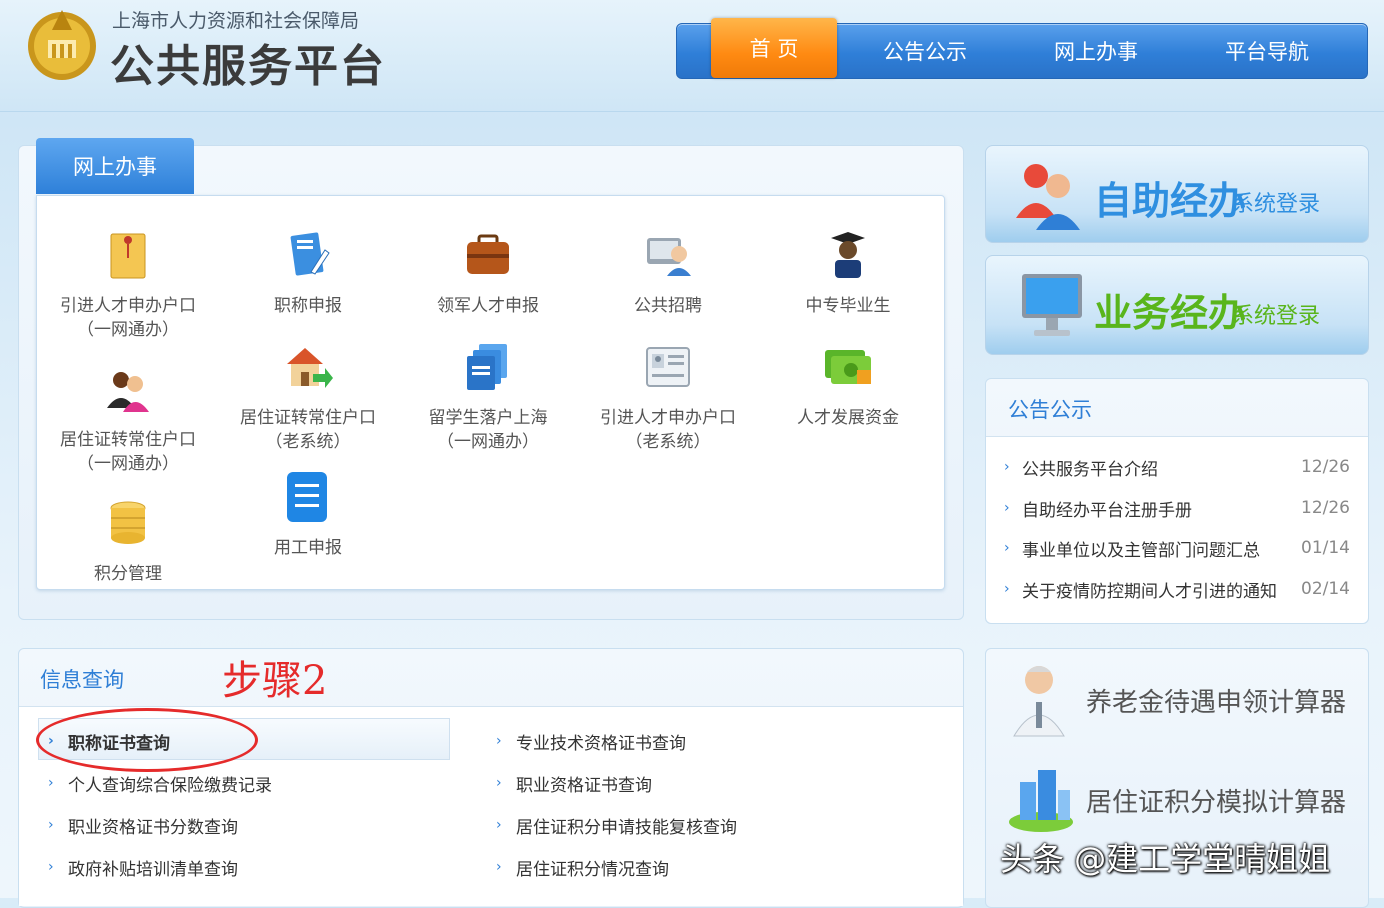 The width and height of the screenshot is (1384, 908). Describe the element at coordinates (1141, 550) in the screenshot. I see `notice-text: 事业单位以及主管部门问题汇总` at that location.